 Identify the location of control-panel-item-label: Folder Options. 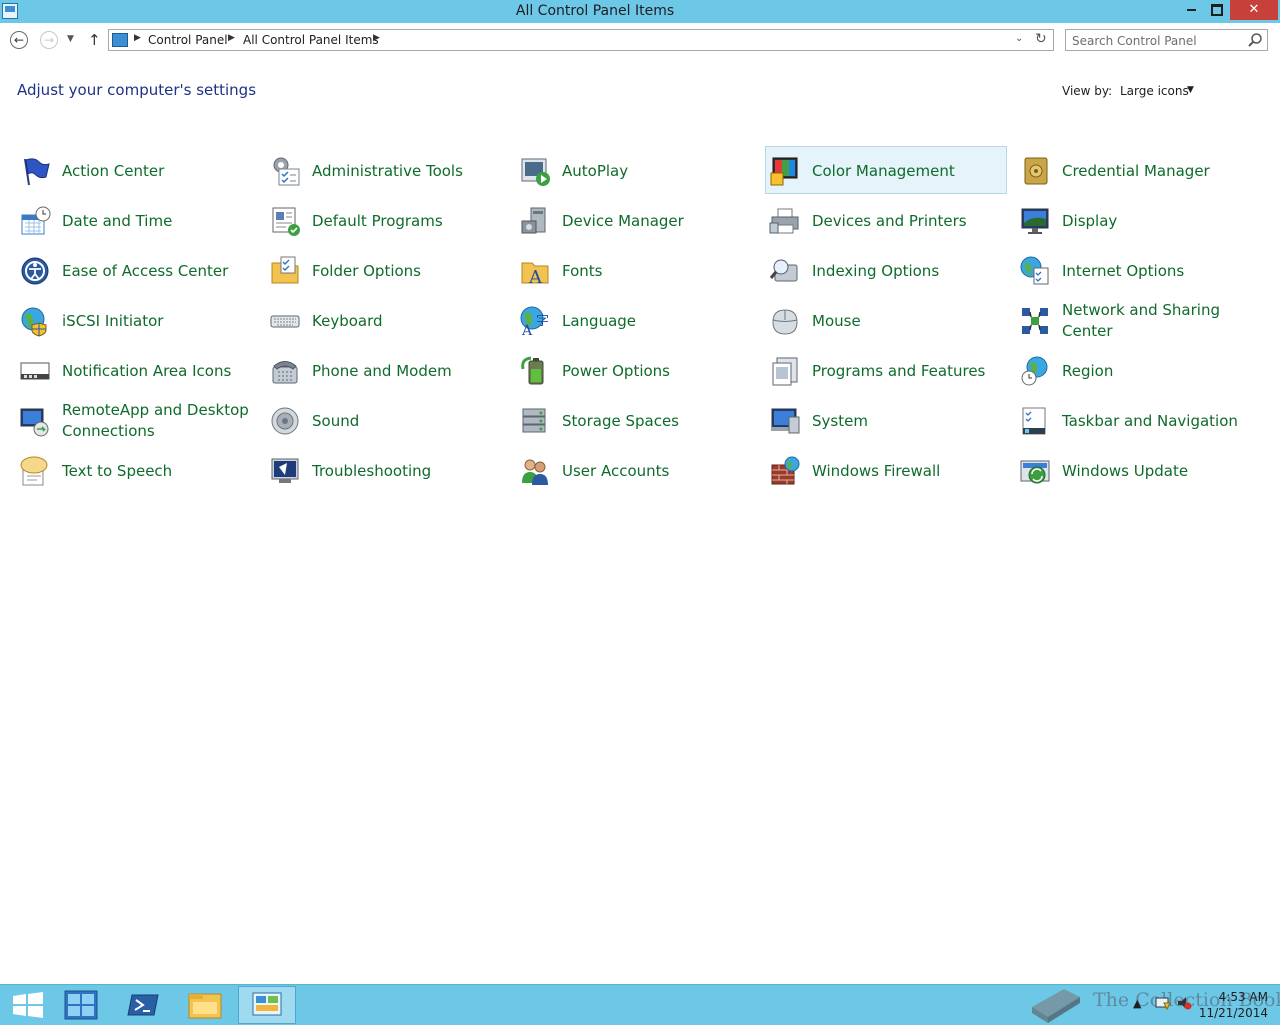
(366, 270).